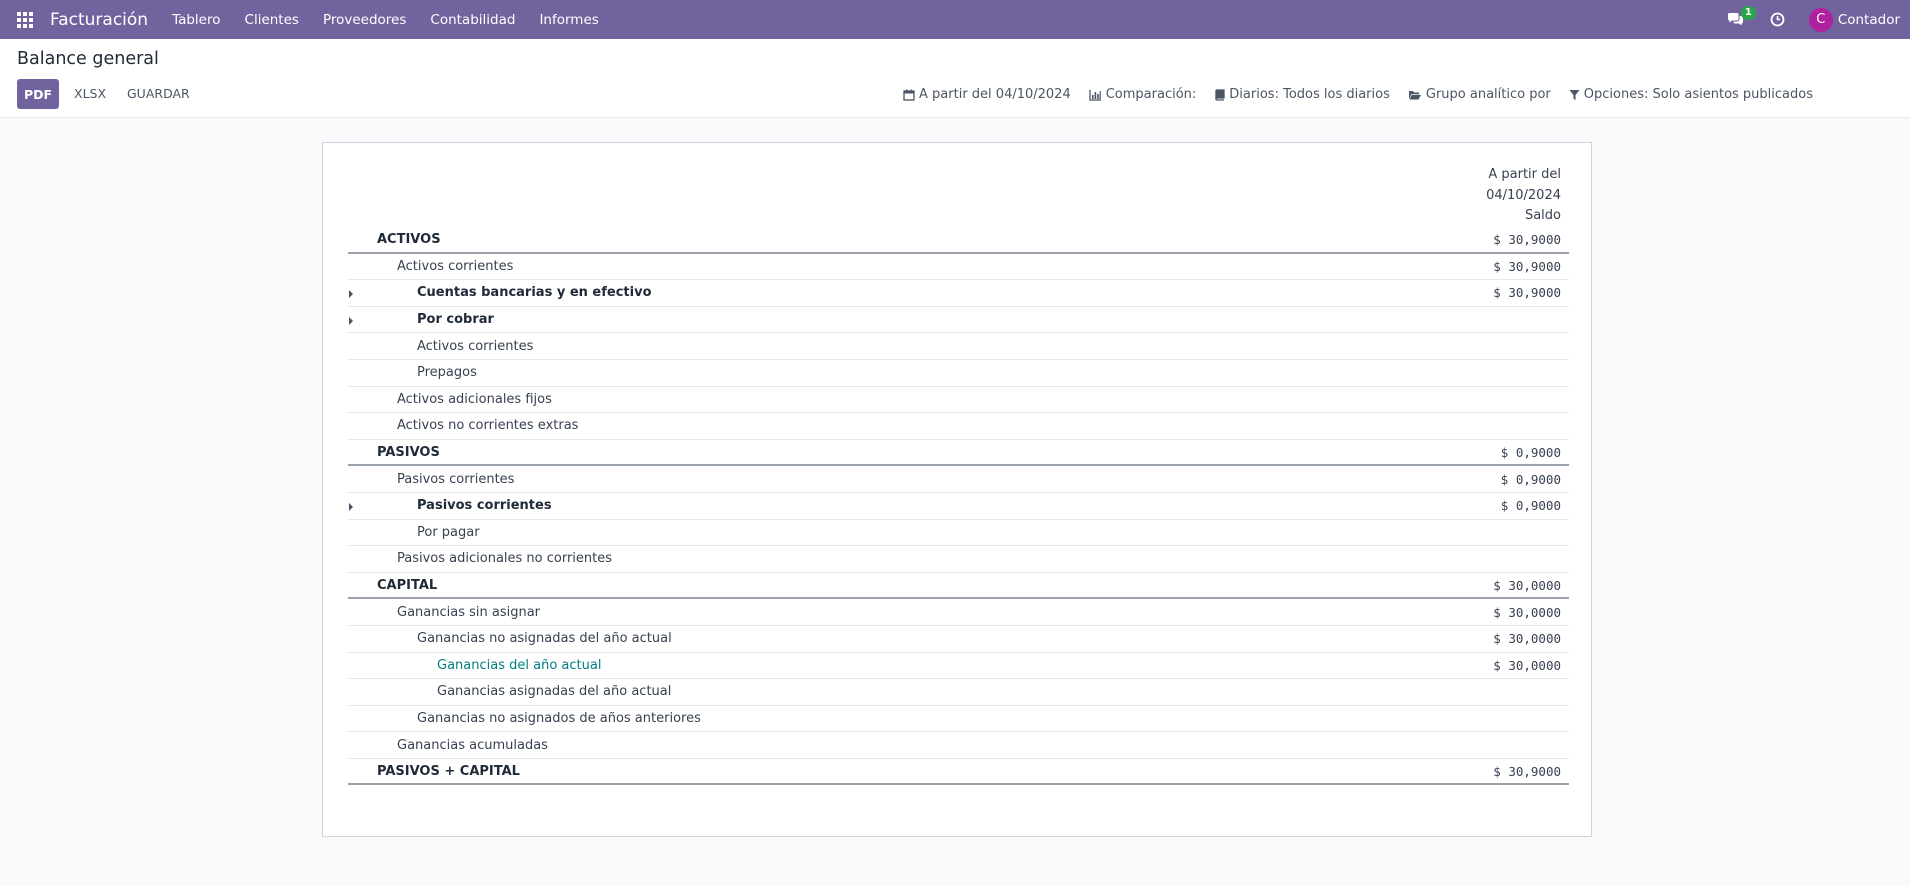  I want to click on report-row-ganancias-acumuladas: Ganancias acumuladas, so click(958, 745).